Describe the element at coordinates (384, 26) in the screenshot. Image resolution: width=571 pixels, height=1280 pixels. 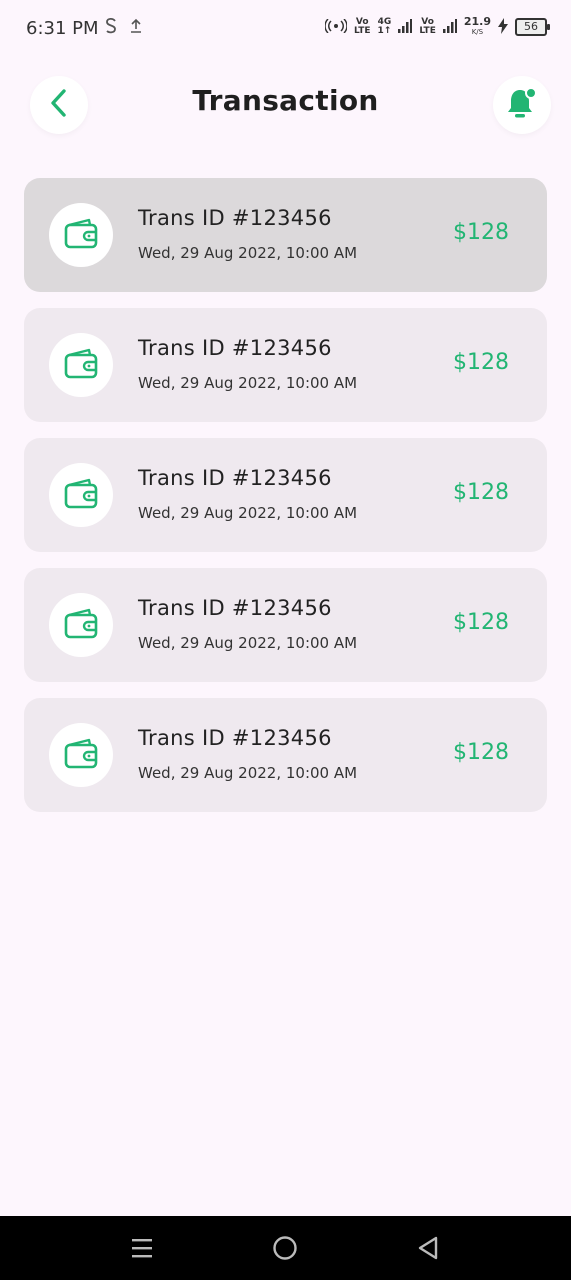
I see `network-4g-badge: 4G 1↑` at that location.